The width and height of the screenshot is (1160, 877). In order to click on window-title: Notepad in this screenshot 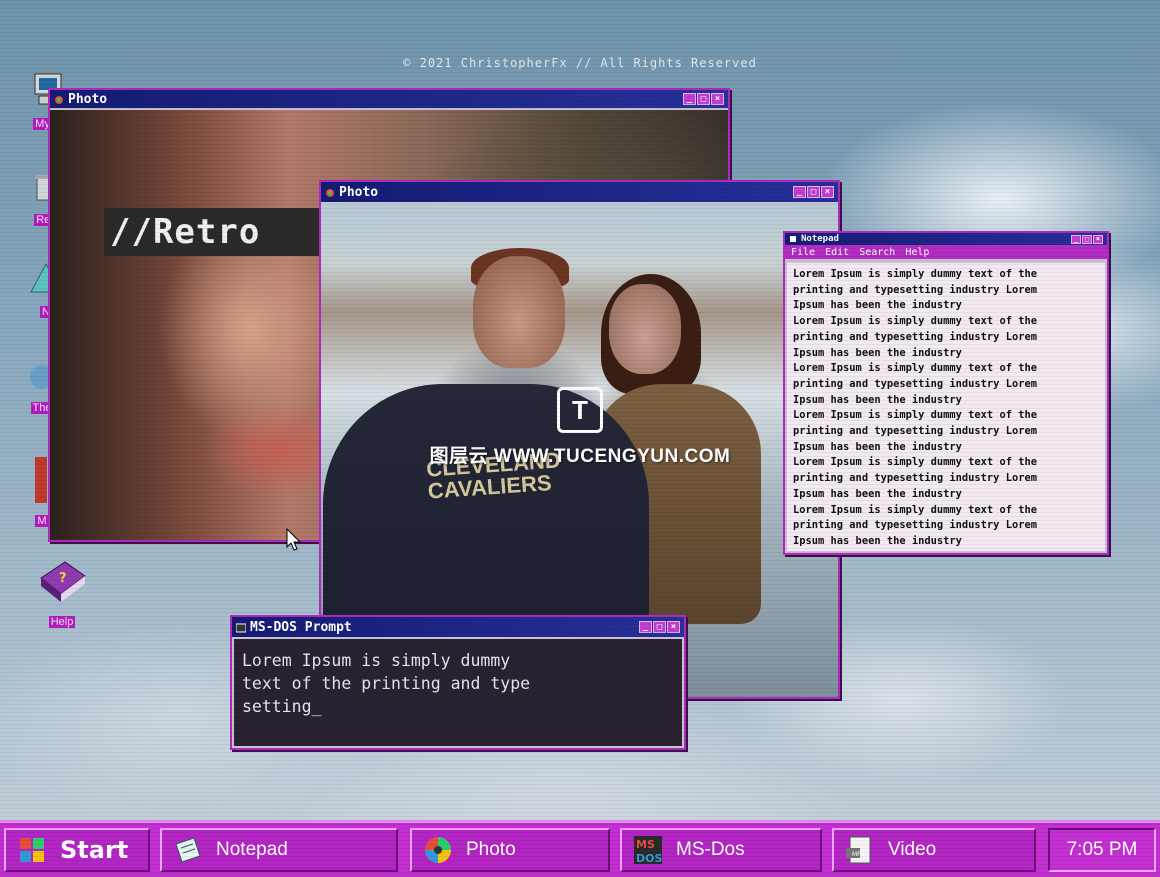, I will do `click(820, 239)`.